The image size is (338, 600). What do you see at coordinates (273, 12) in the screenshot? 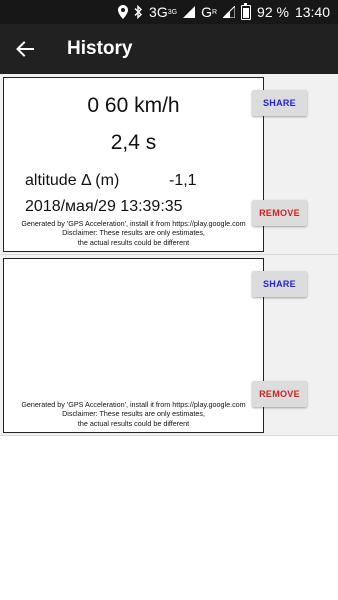
I see `battery-percent: 92 %` at bounding box center [273, 12].